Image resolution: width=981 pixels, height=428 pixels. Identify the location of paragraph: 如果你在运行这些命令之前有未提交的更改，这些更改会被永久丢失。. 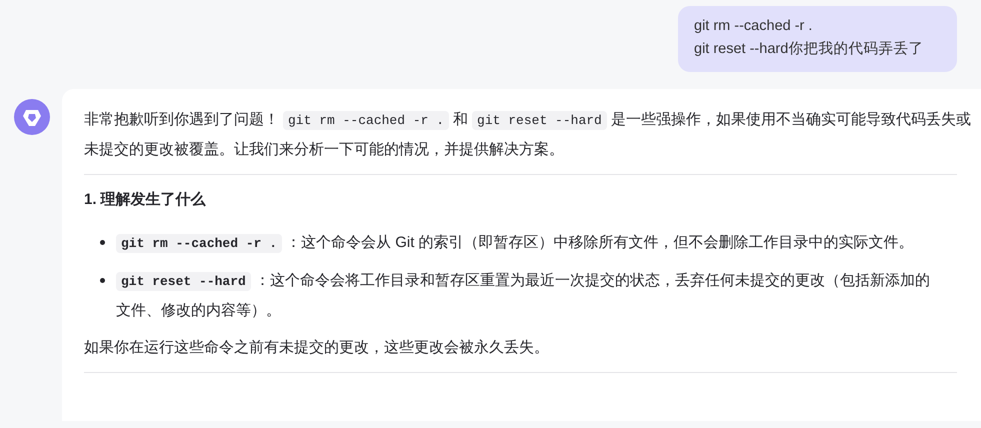
(317, 348).